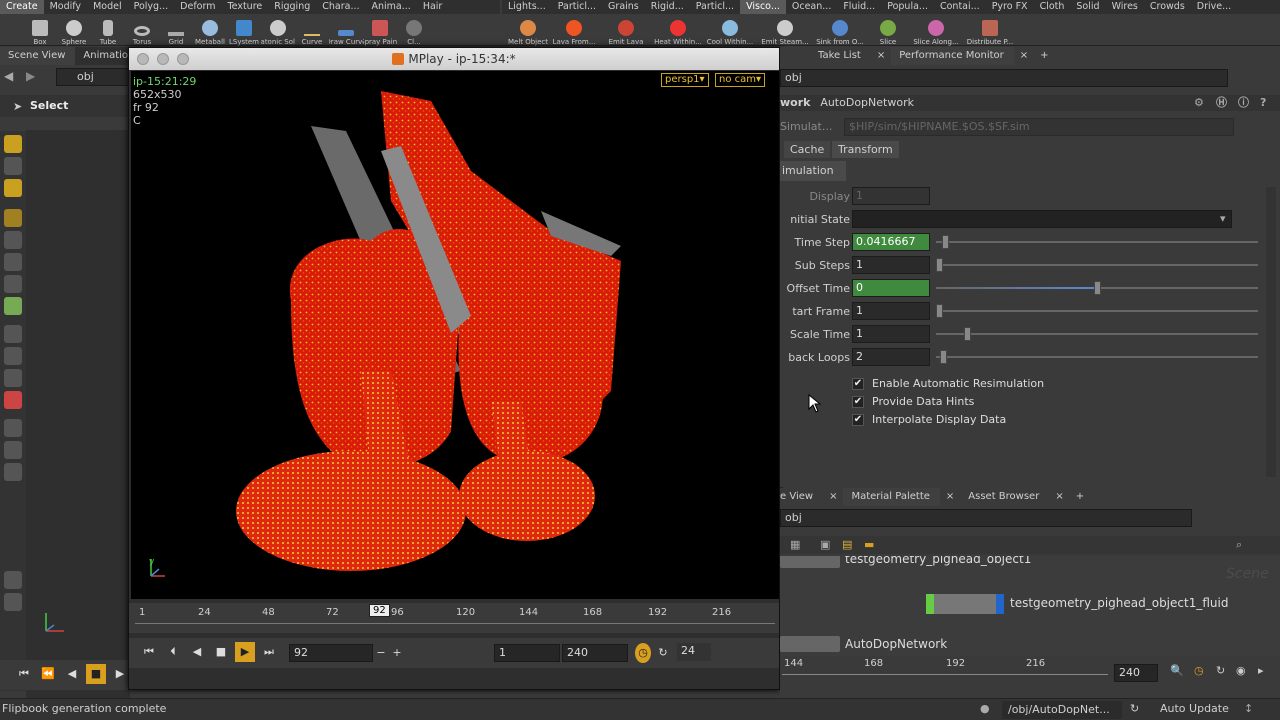 The image size is (1280, 720). I want to click on view-tool-icon, so click(13, 334).